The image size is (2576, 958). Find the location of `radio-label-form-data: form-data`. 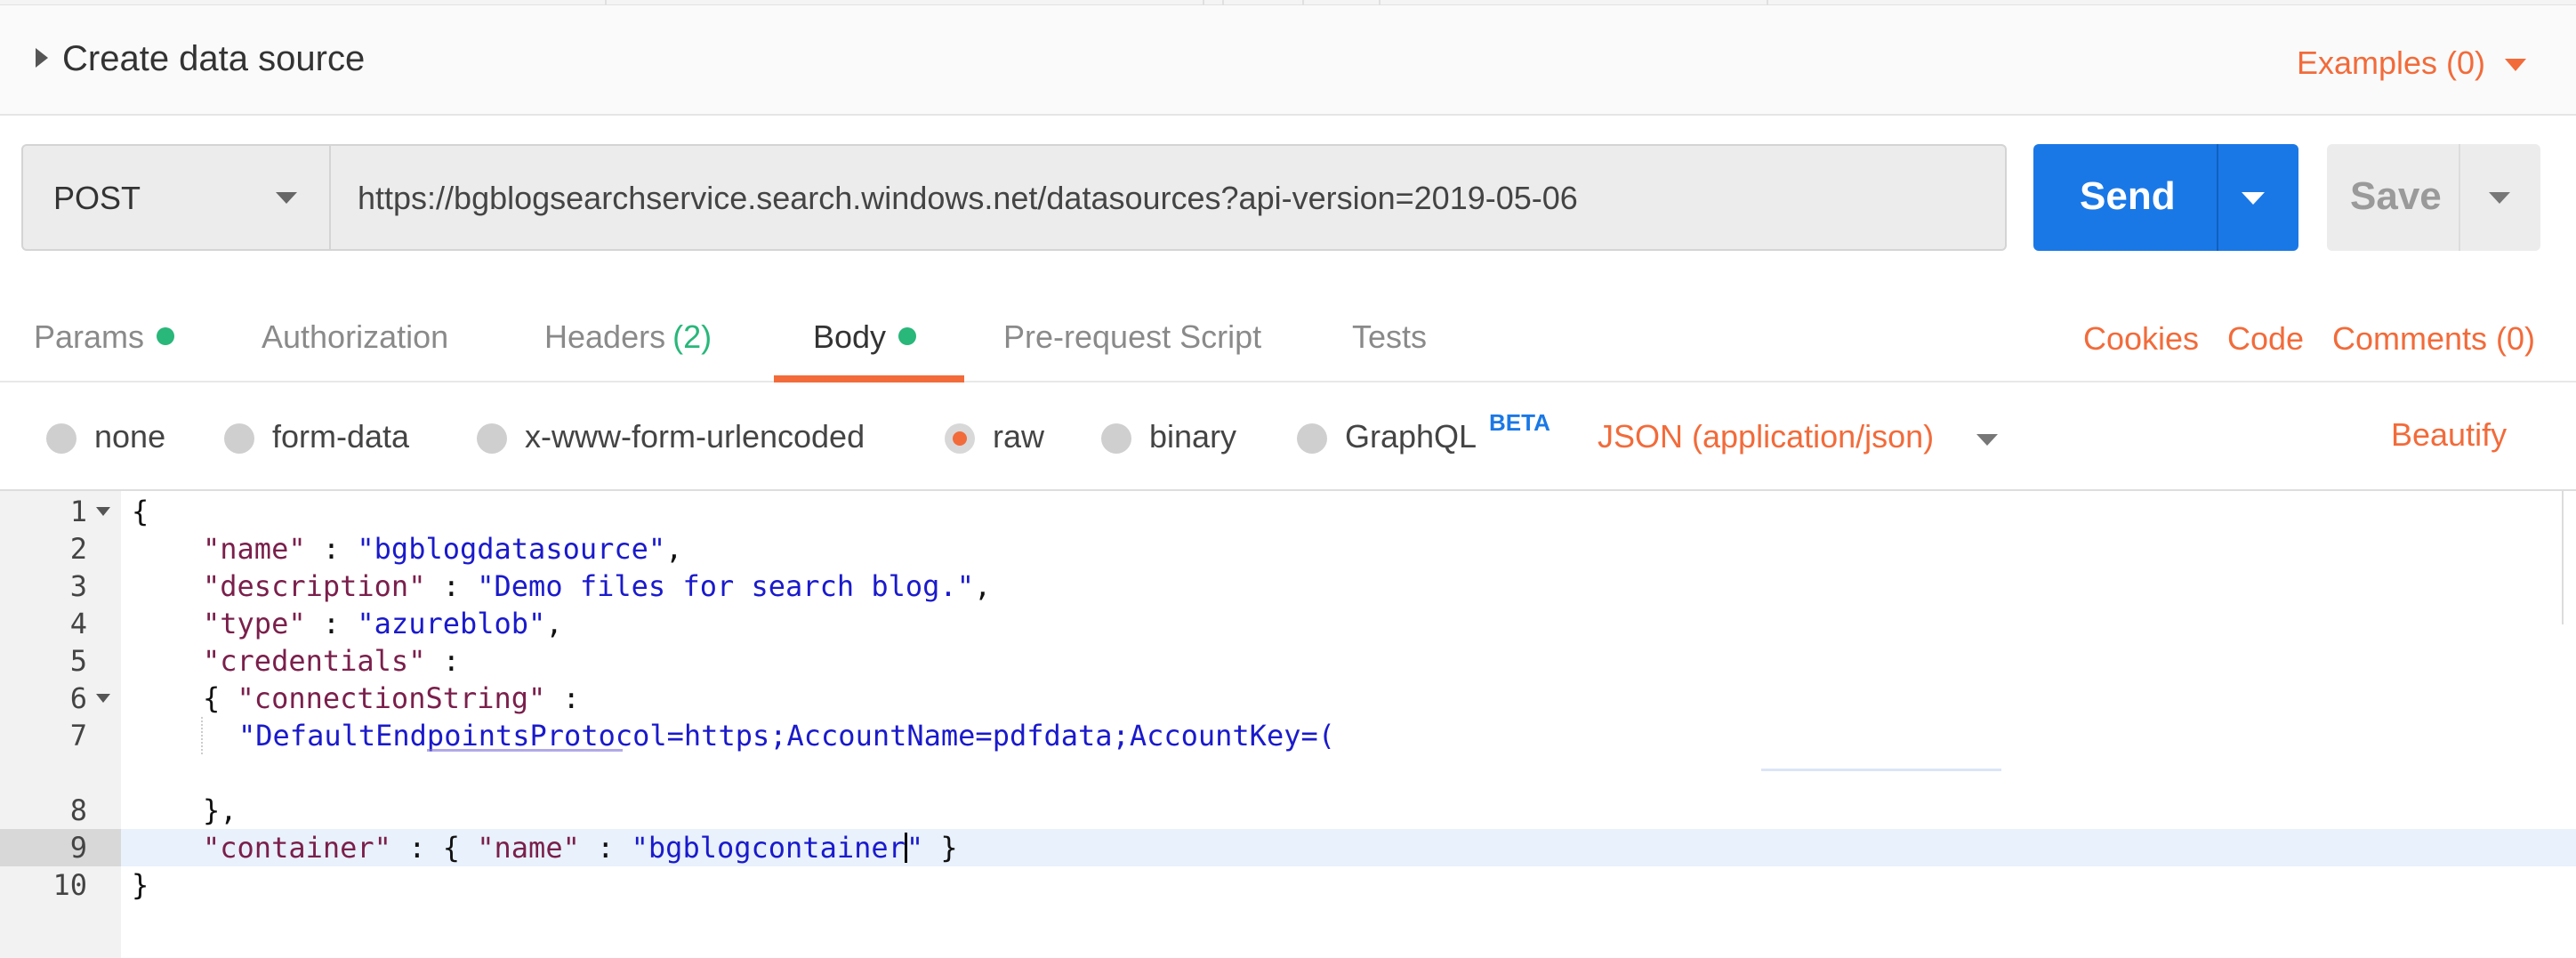

radio-label-form-data: form-data is located at coordinates (340, 436).